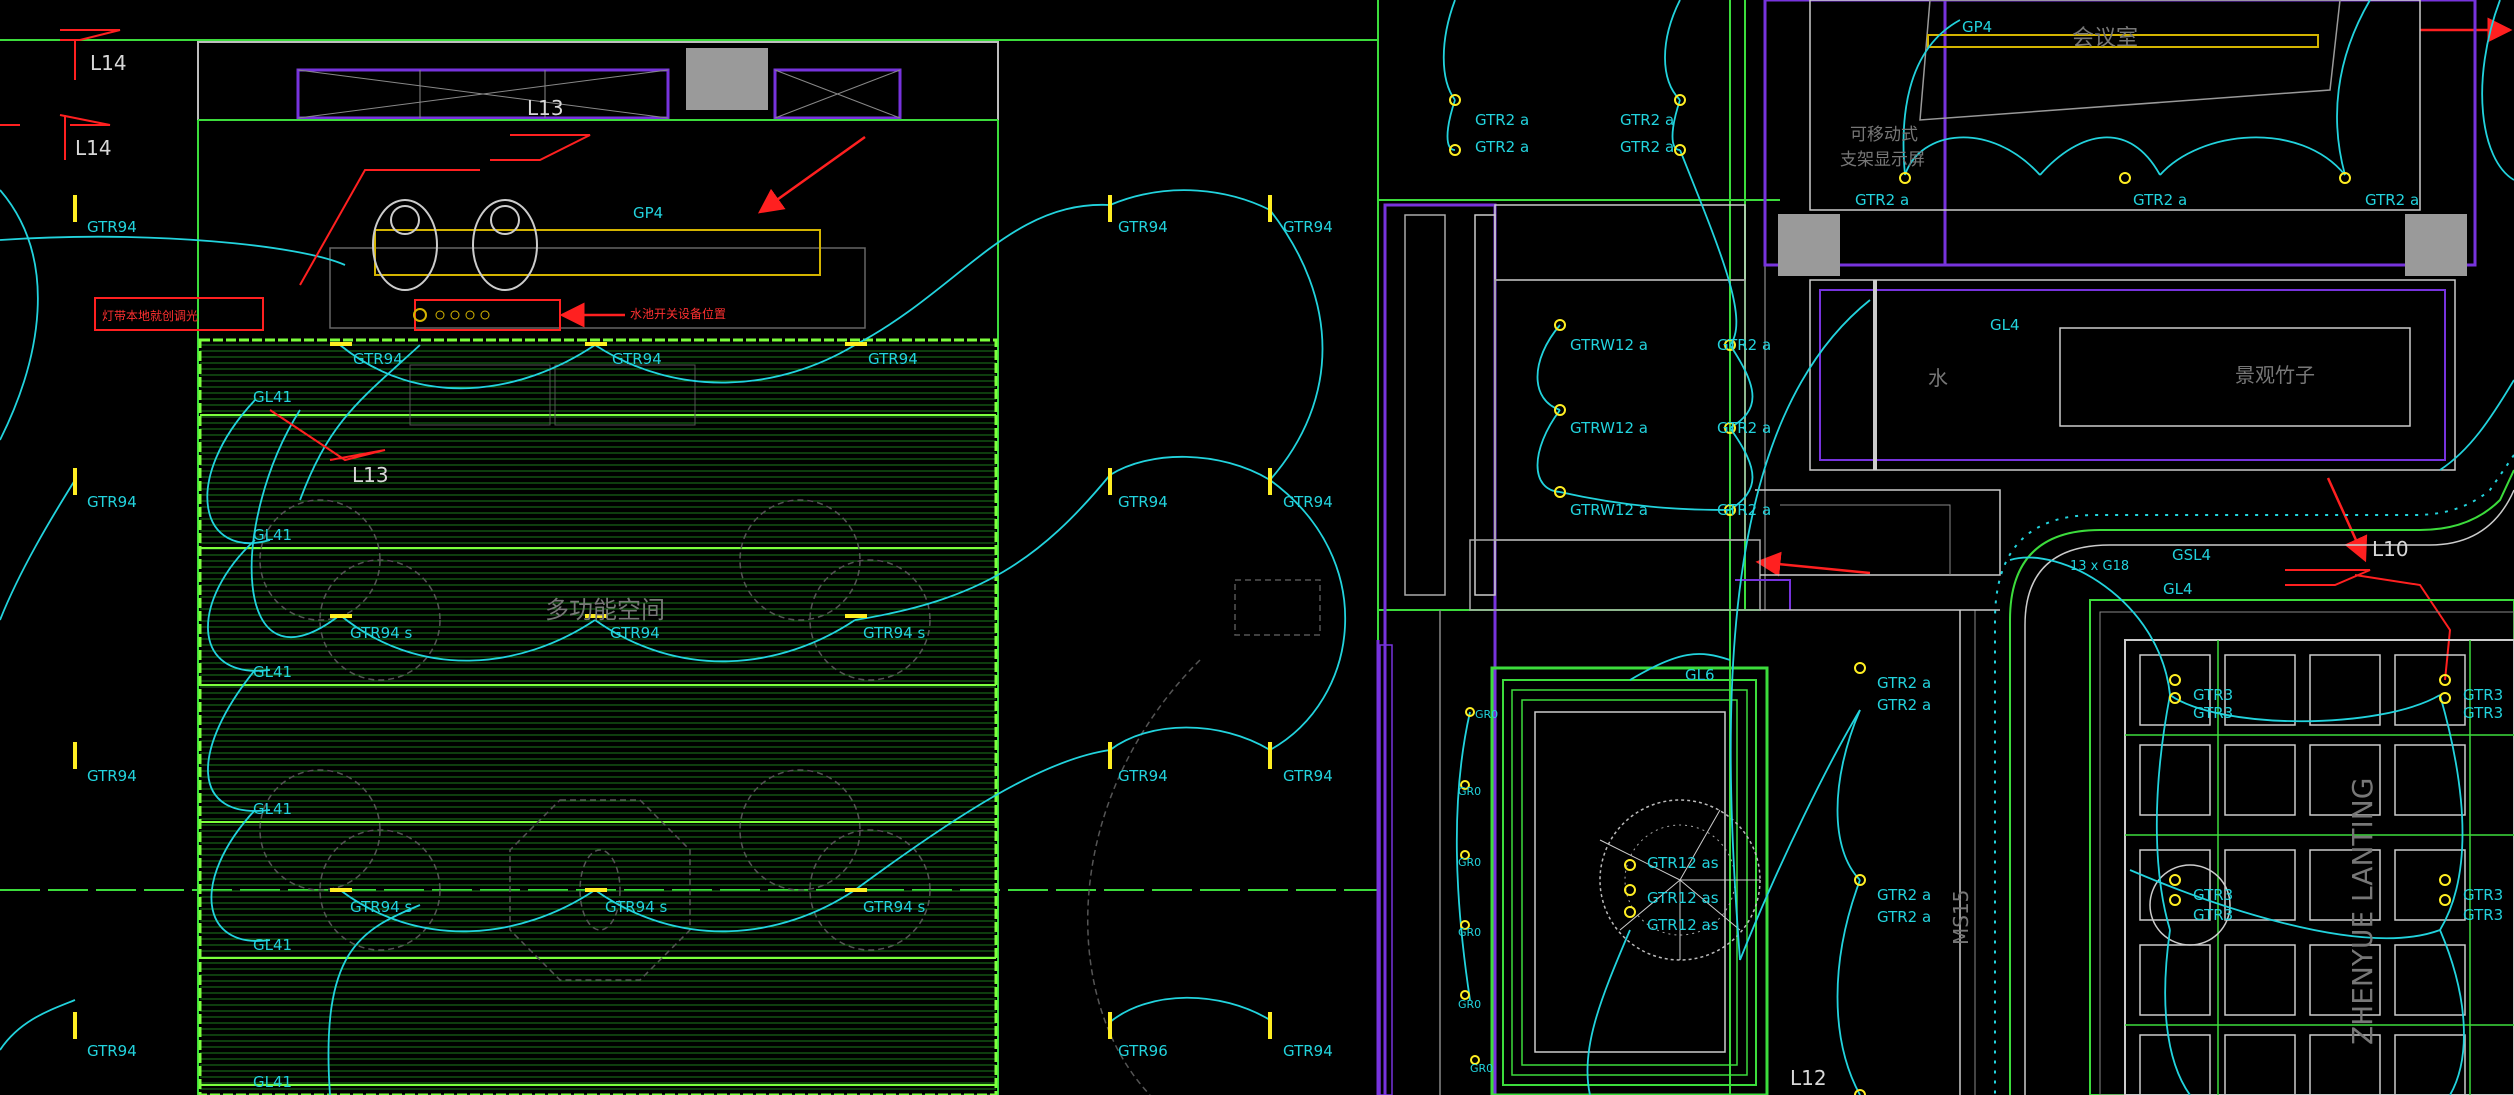  I want to click on screen-label-1: 可移动式, so click(1884, 135).